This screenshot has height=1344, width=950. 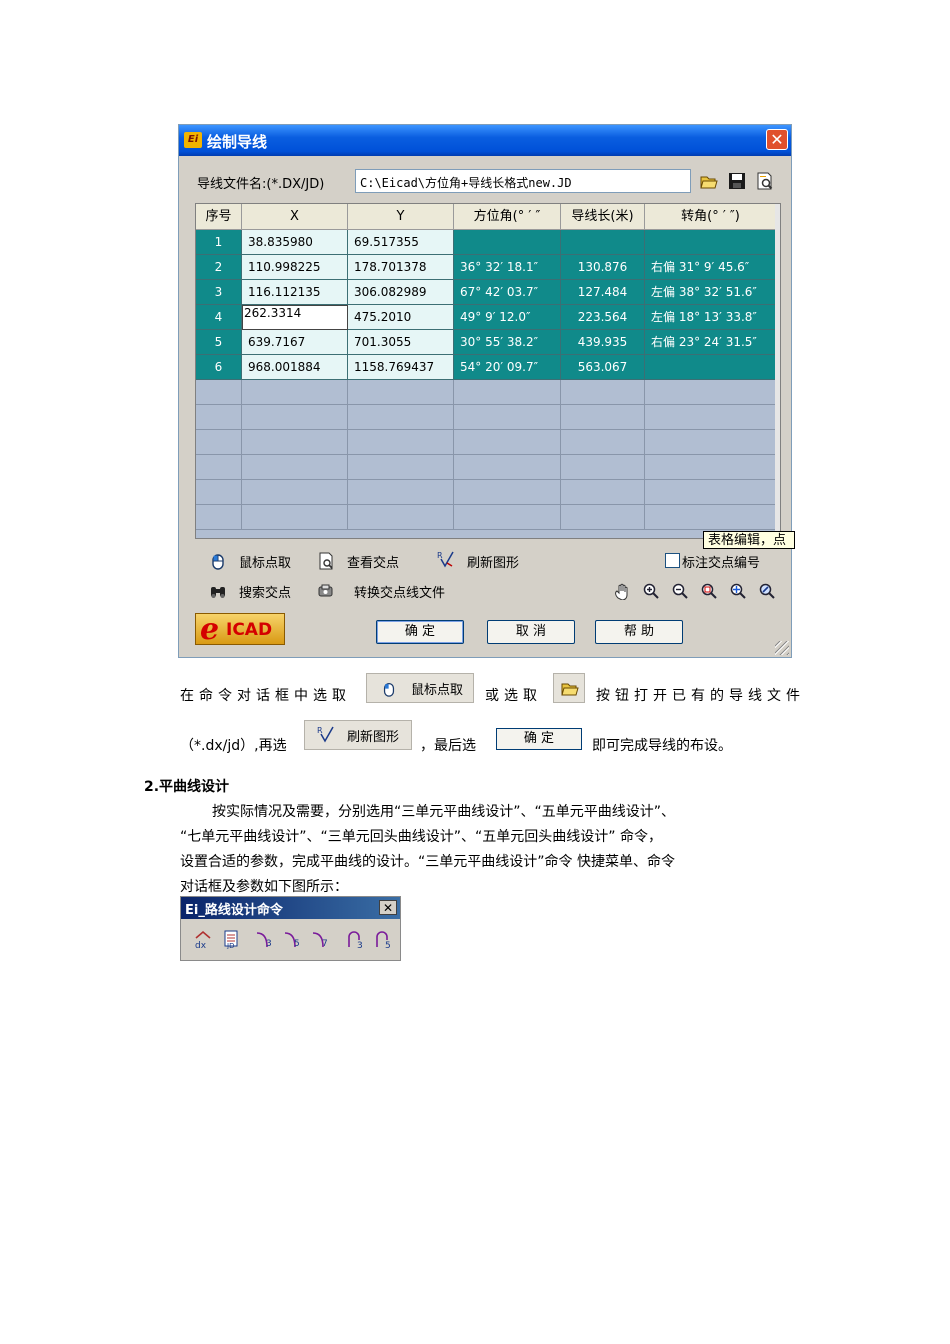 I want to click on toolbar-close-icon: ✕, so click(x=388, y=907).